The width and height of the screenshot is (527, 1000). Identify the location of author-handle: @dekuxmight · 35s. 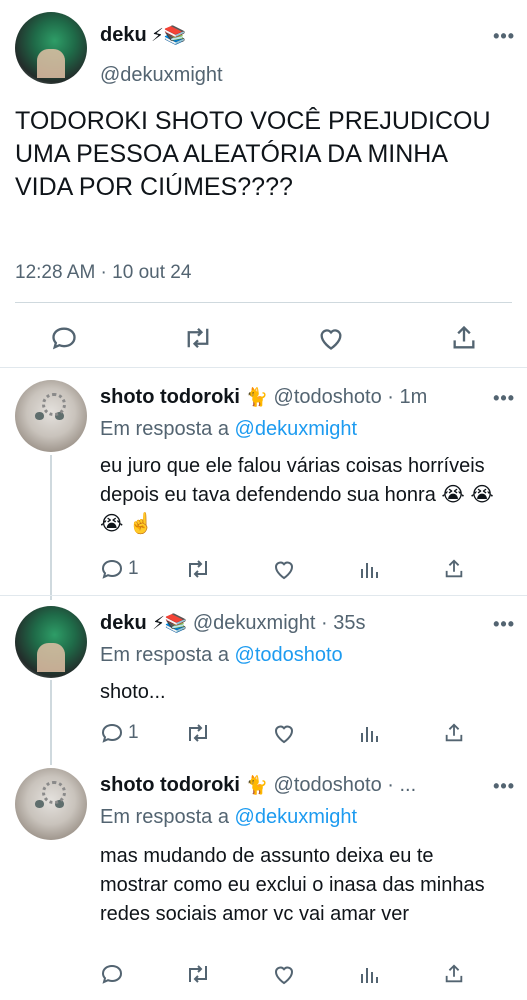
(279, 623).